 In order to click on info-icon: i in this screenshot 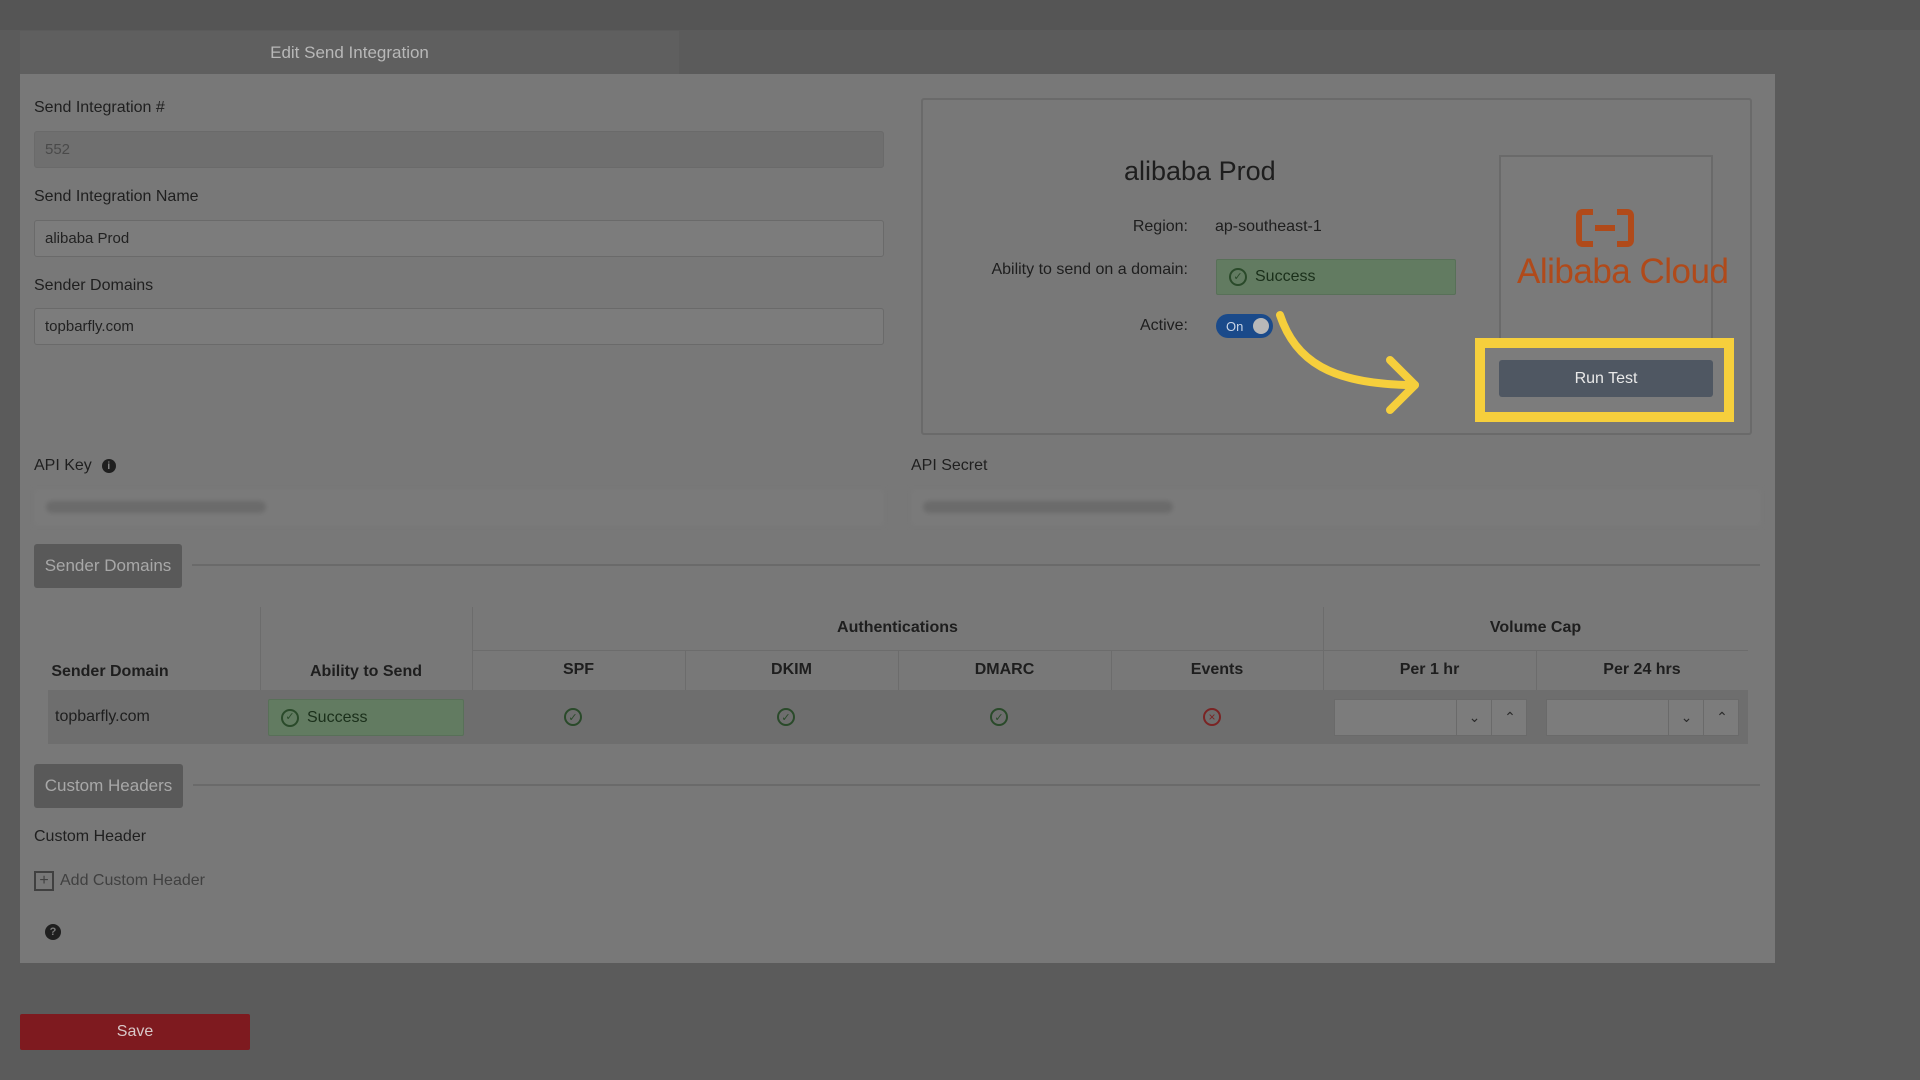, I will do `click(108, 466)`.